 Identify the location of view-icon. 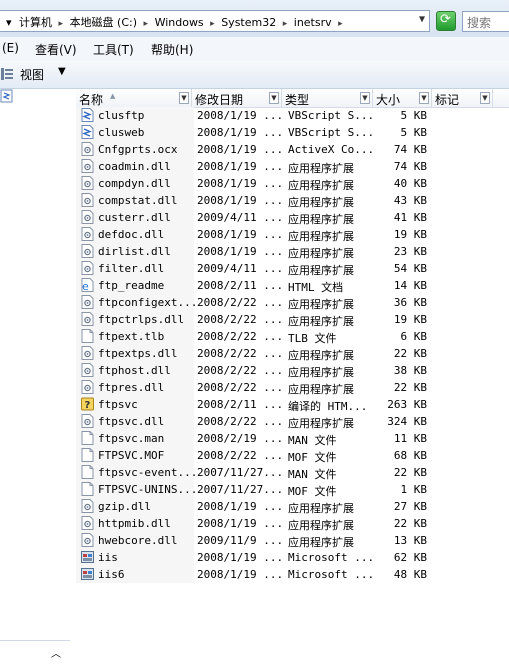
(7, 74).